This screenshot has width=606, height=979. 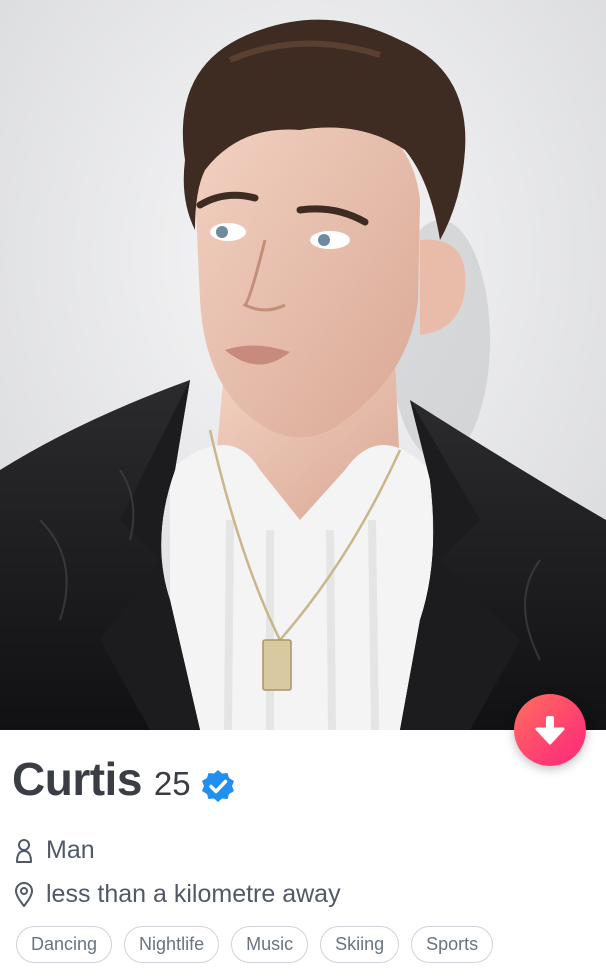 What do you see at coordinates (172, 783) in the screenshot?
I see `profile-age: 25` at bounding box center [172, 783].